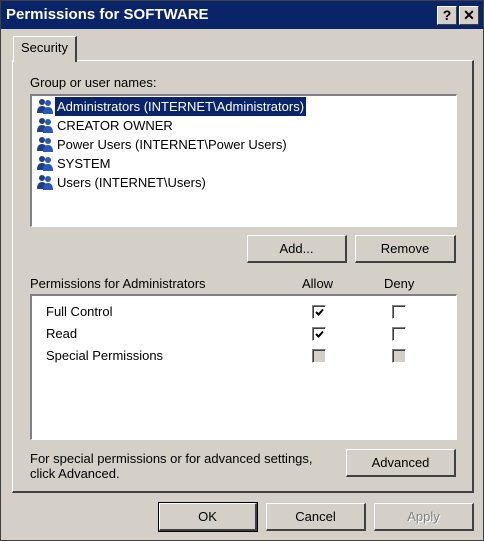 Image resolution: width=484 pixels, height=541 pixels. What do you see at coordinates (242, 334) in the screenshot?
I see `permission-row-read: Read` at bounding box center [242, 334].